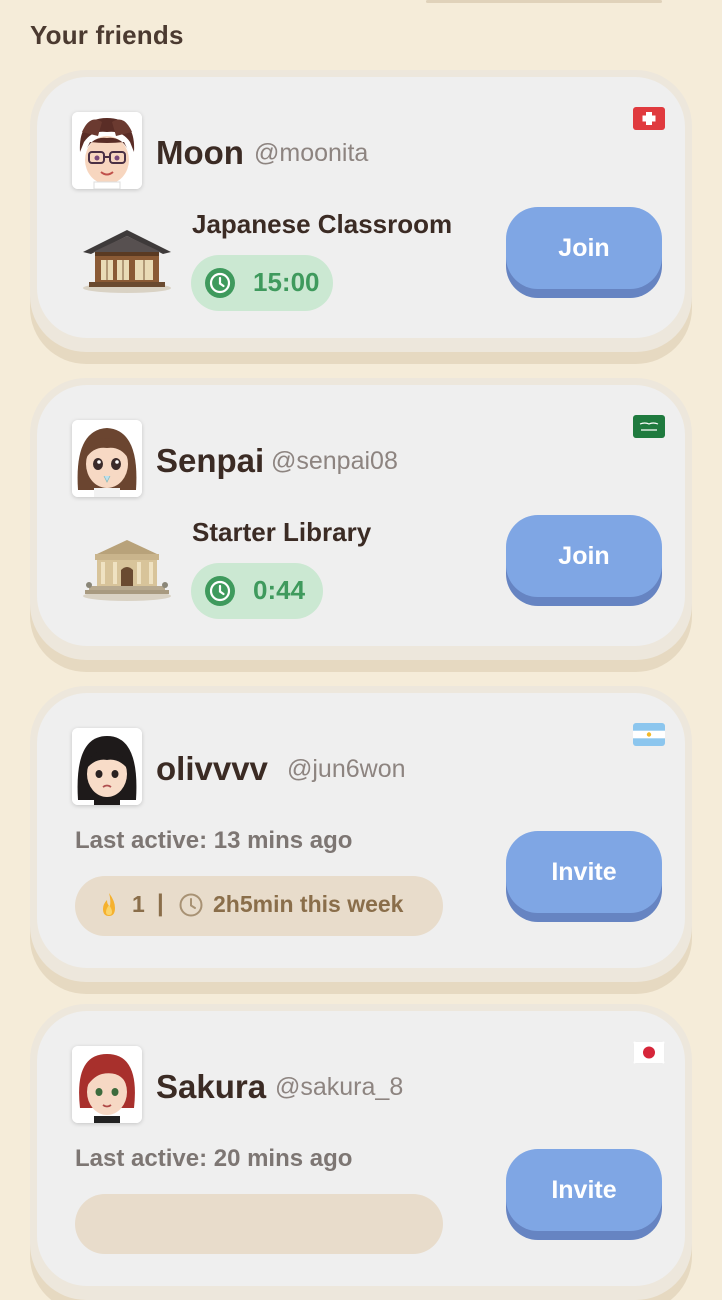 This screenshot has width=722, height=1300. Describe the element at coordinates (286, 282) in the screenshot. I see `timer-value: 15:00` at that location.